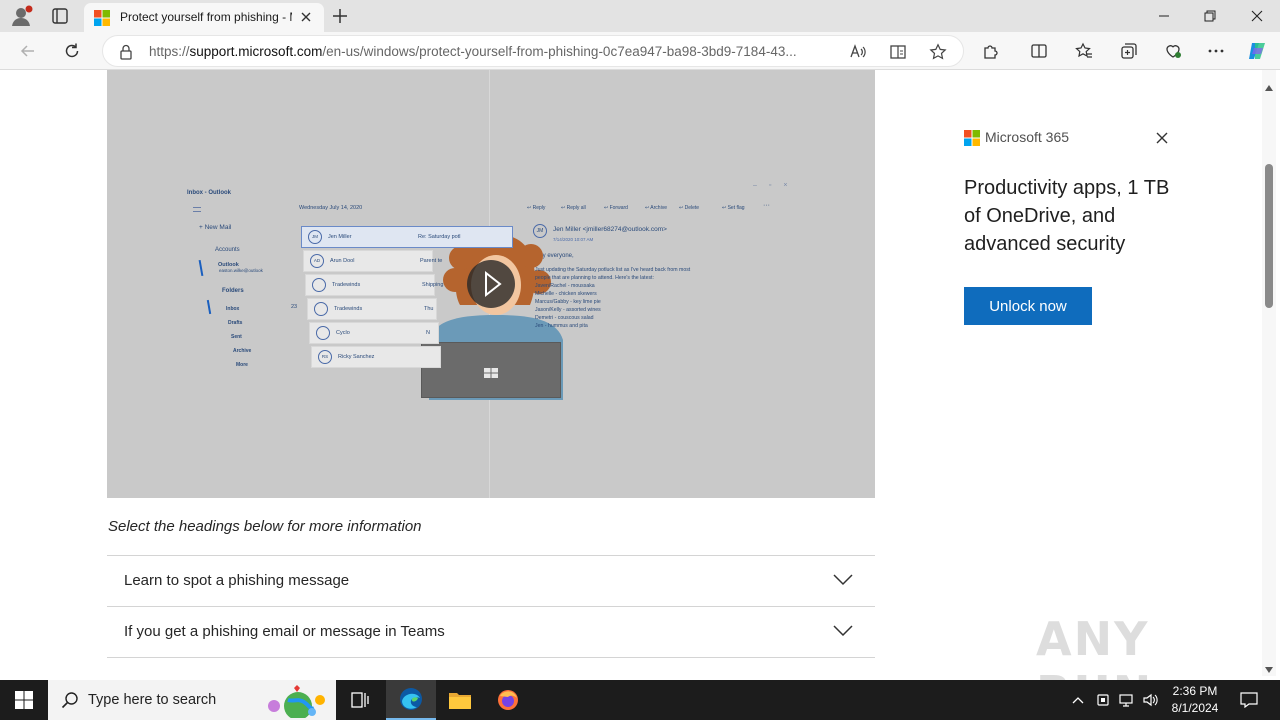 Image resolution: width=1280 pixels, height=723 pixels. What do you see at coordinates (1129, 51) in the screenshot?
I see `collections-icon` at bounding box center [1129, 51].